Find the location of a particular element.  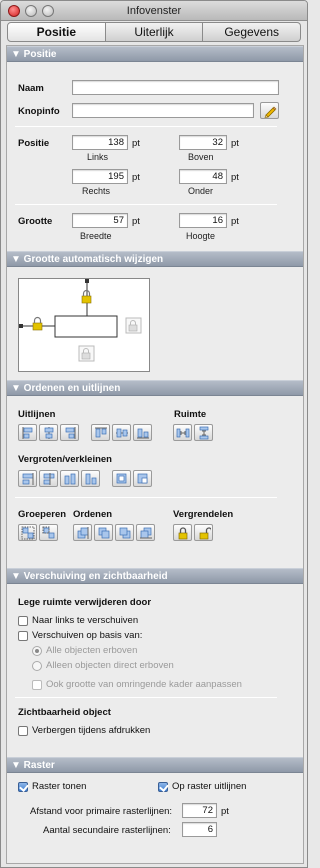

aantal-label: Aantal secundaire rasterlijnen: is located at coordinates (107, 830).